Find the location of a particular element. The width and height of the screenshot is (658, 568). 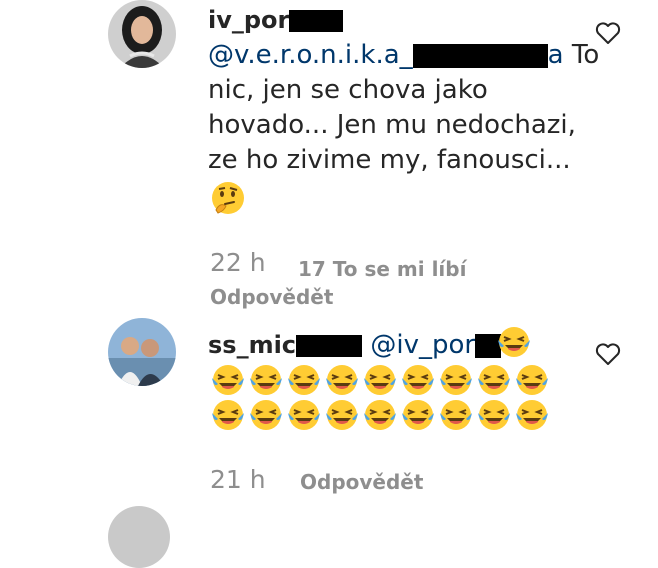

comment-time: 21 h is located at coordinates (238, 479).